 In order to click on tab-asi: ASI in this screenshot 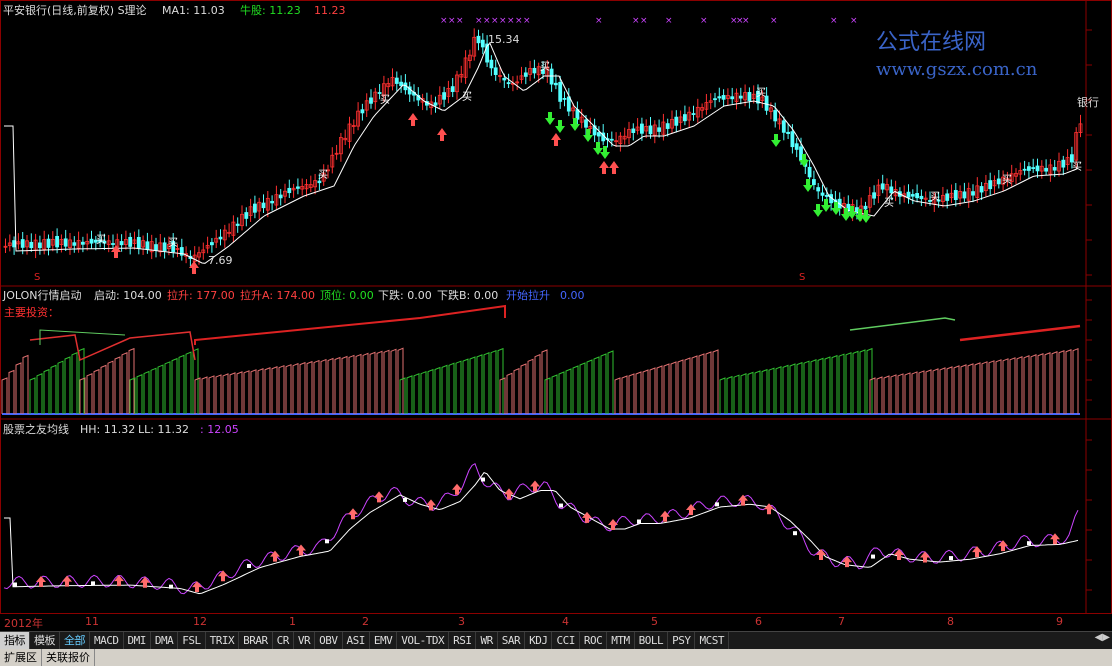, I will do `click(356, 640)`.